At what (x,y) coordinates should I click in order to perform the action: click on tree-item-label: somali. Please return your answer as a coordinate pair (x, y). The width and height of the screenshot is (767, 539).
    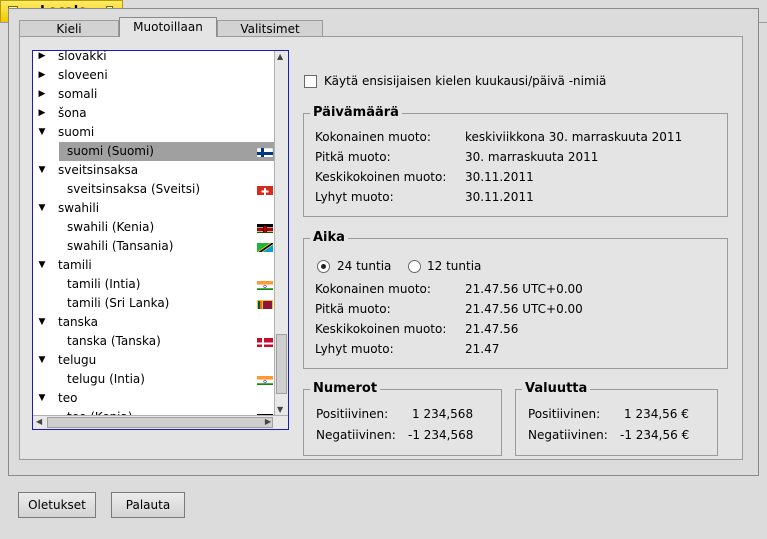
    Looking at the image, I should click on (78, 94).